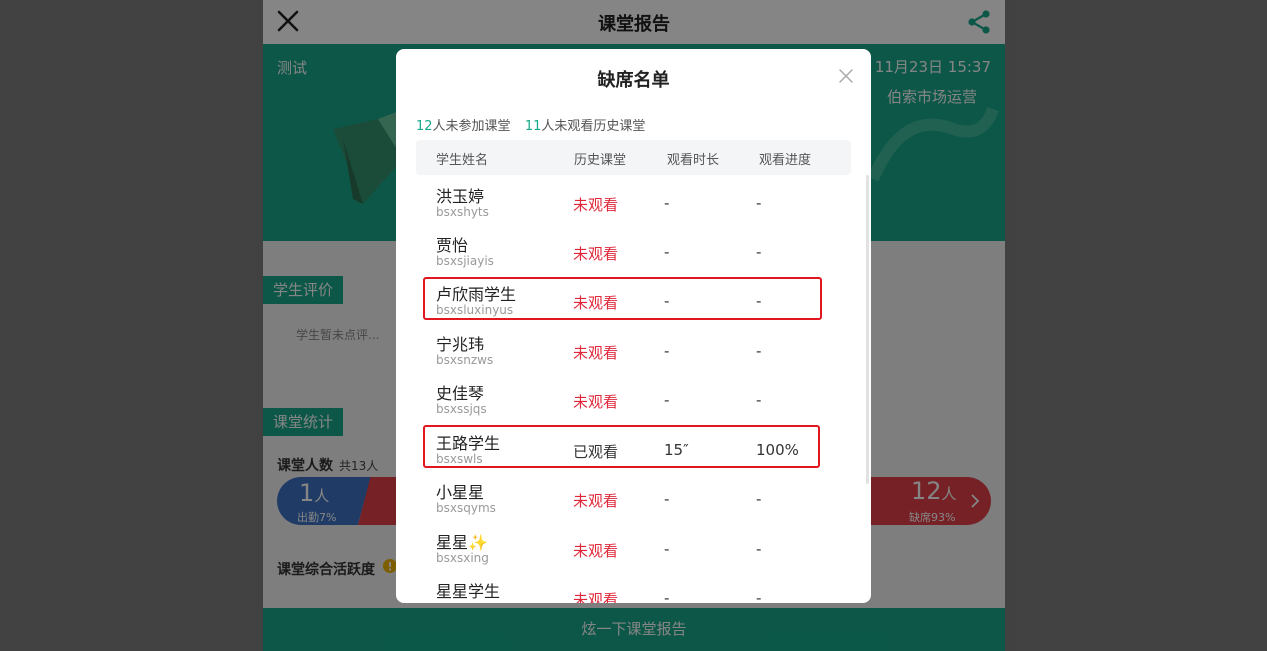 This screenshot has width=1267, height=651. What do you see at coordinates (633, 590) in the screenshot?
I see `table-row: 星星学生 未观看 - -` at bounding box center [633, 590].